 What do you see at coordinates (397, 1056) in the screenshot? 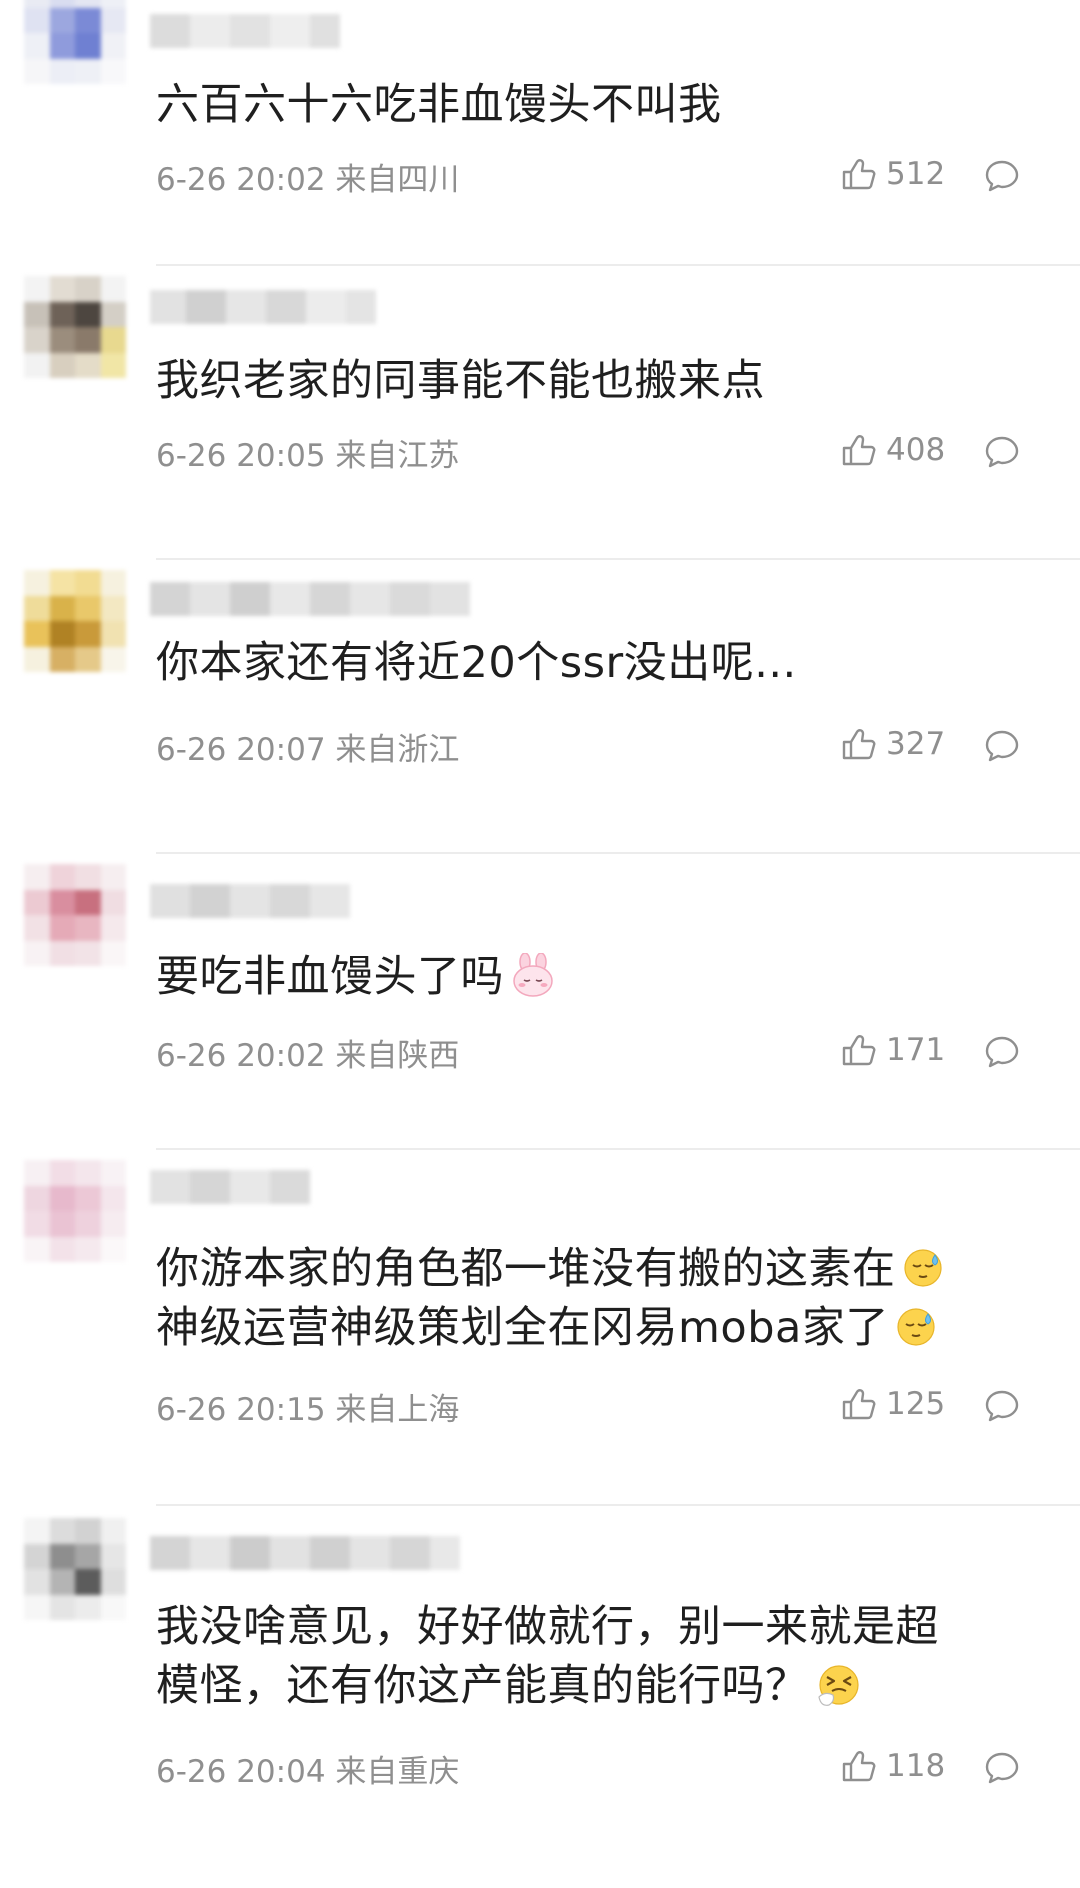
I see `comment-location: 来自陕西` at bounding box center [397, 1056].